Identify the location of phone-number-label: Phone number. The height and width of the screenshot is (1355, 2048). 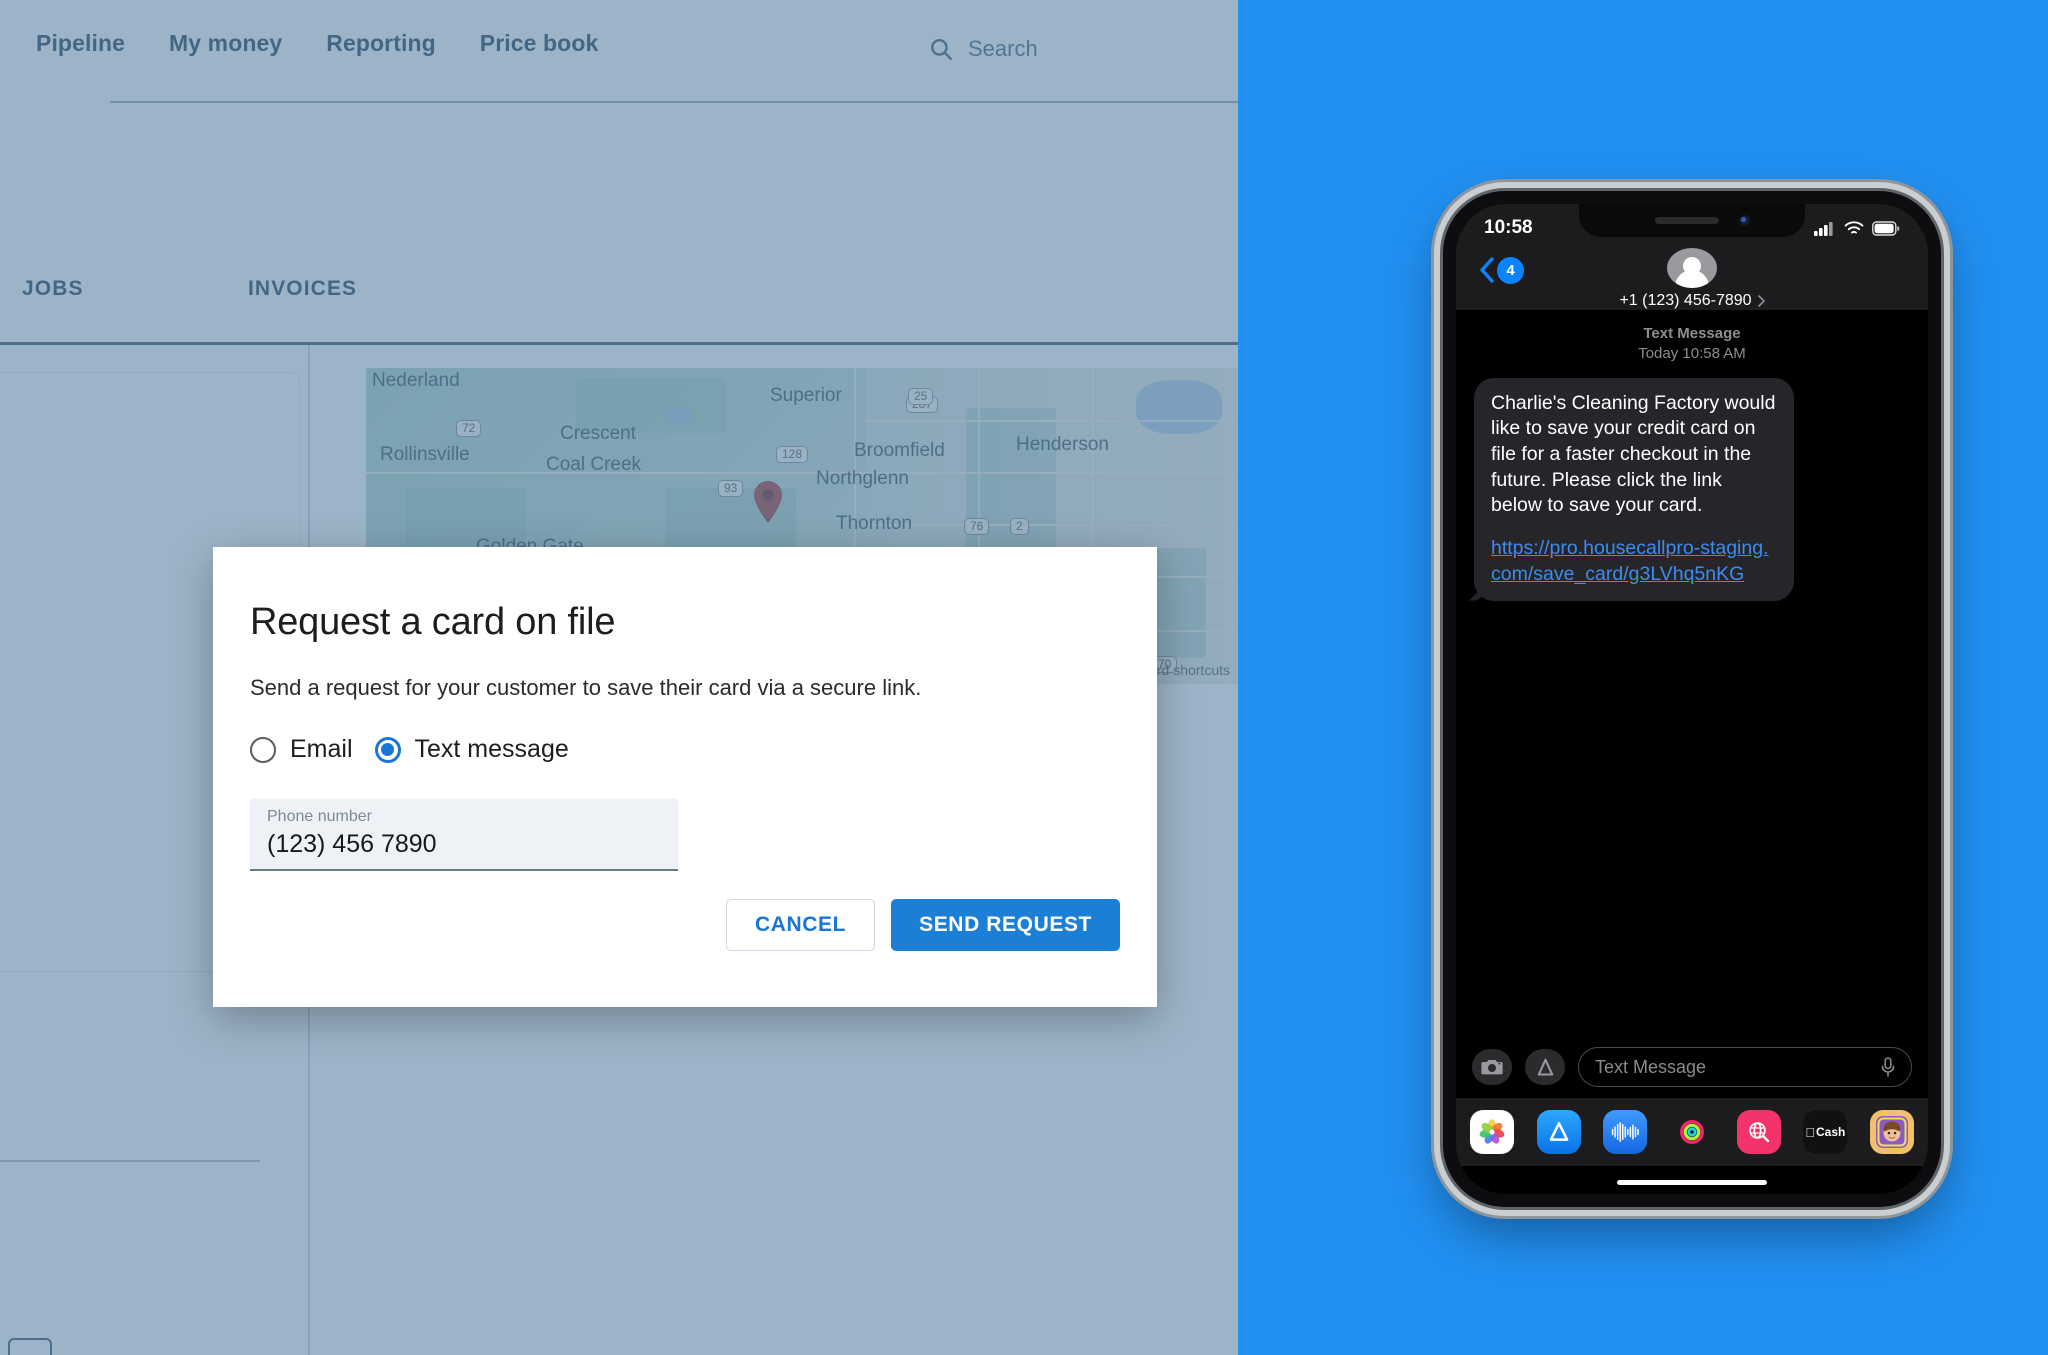
(319, 816).